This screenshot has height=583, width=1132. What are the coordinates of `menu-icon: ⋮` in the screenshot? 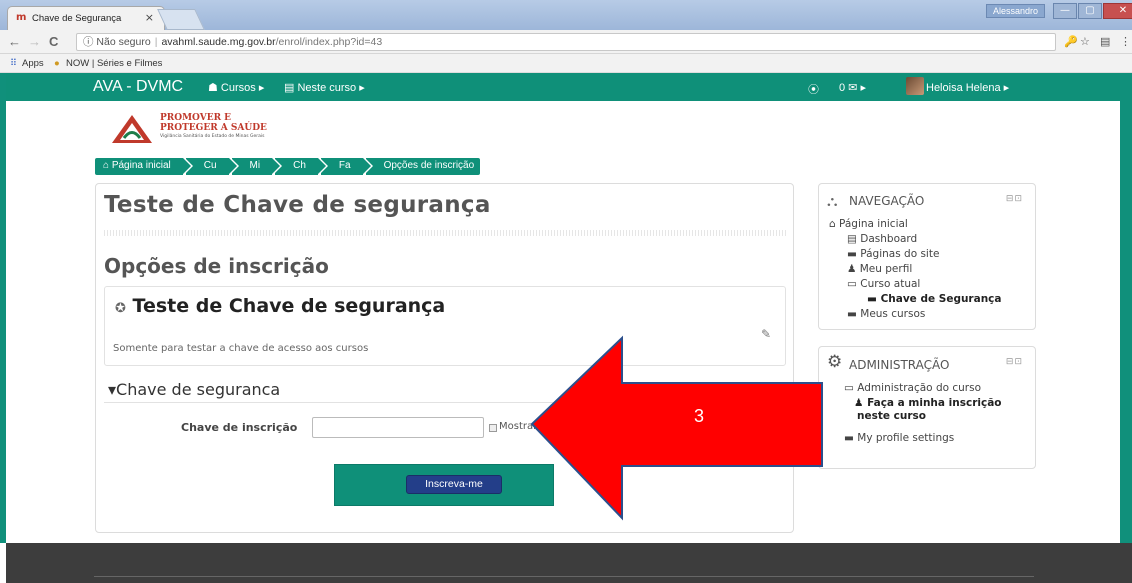 It's located at (1125, 41).